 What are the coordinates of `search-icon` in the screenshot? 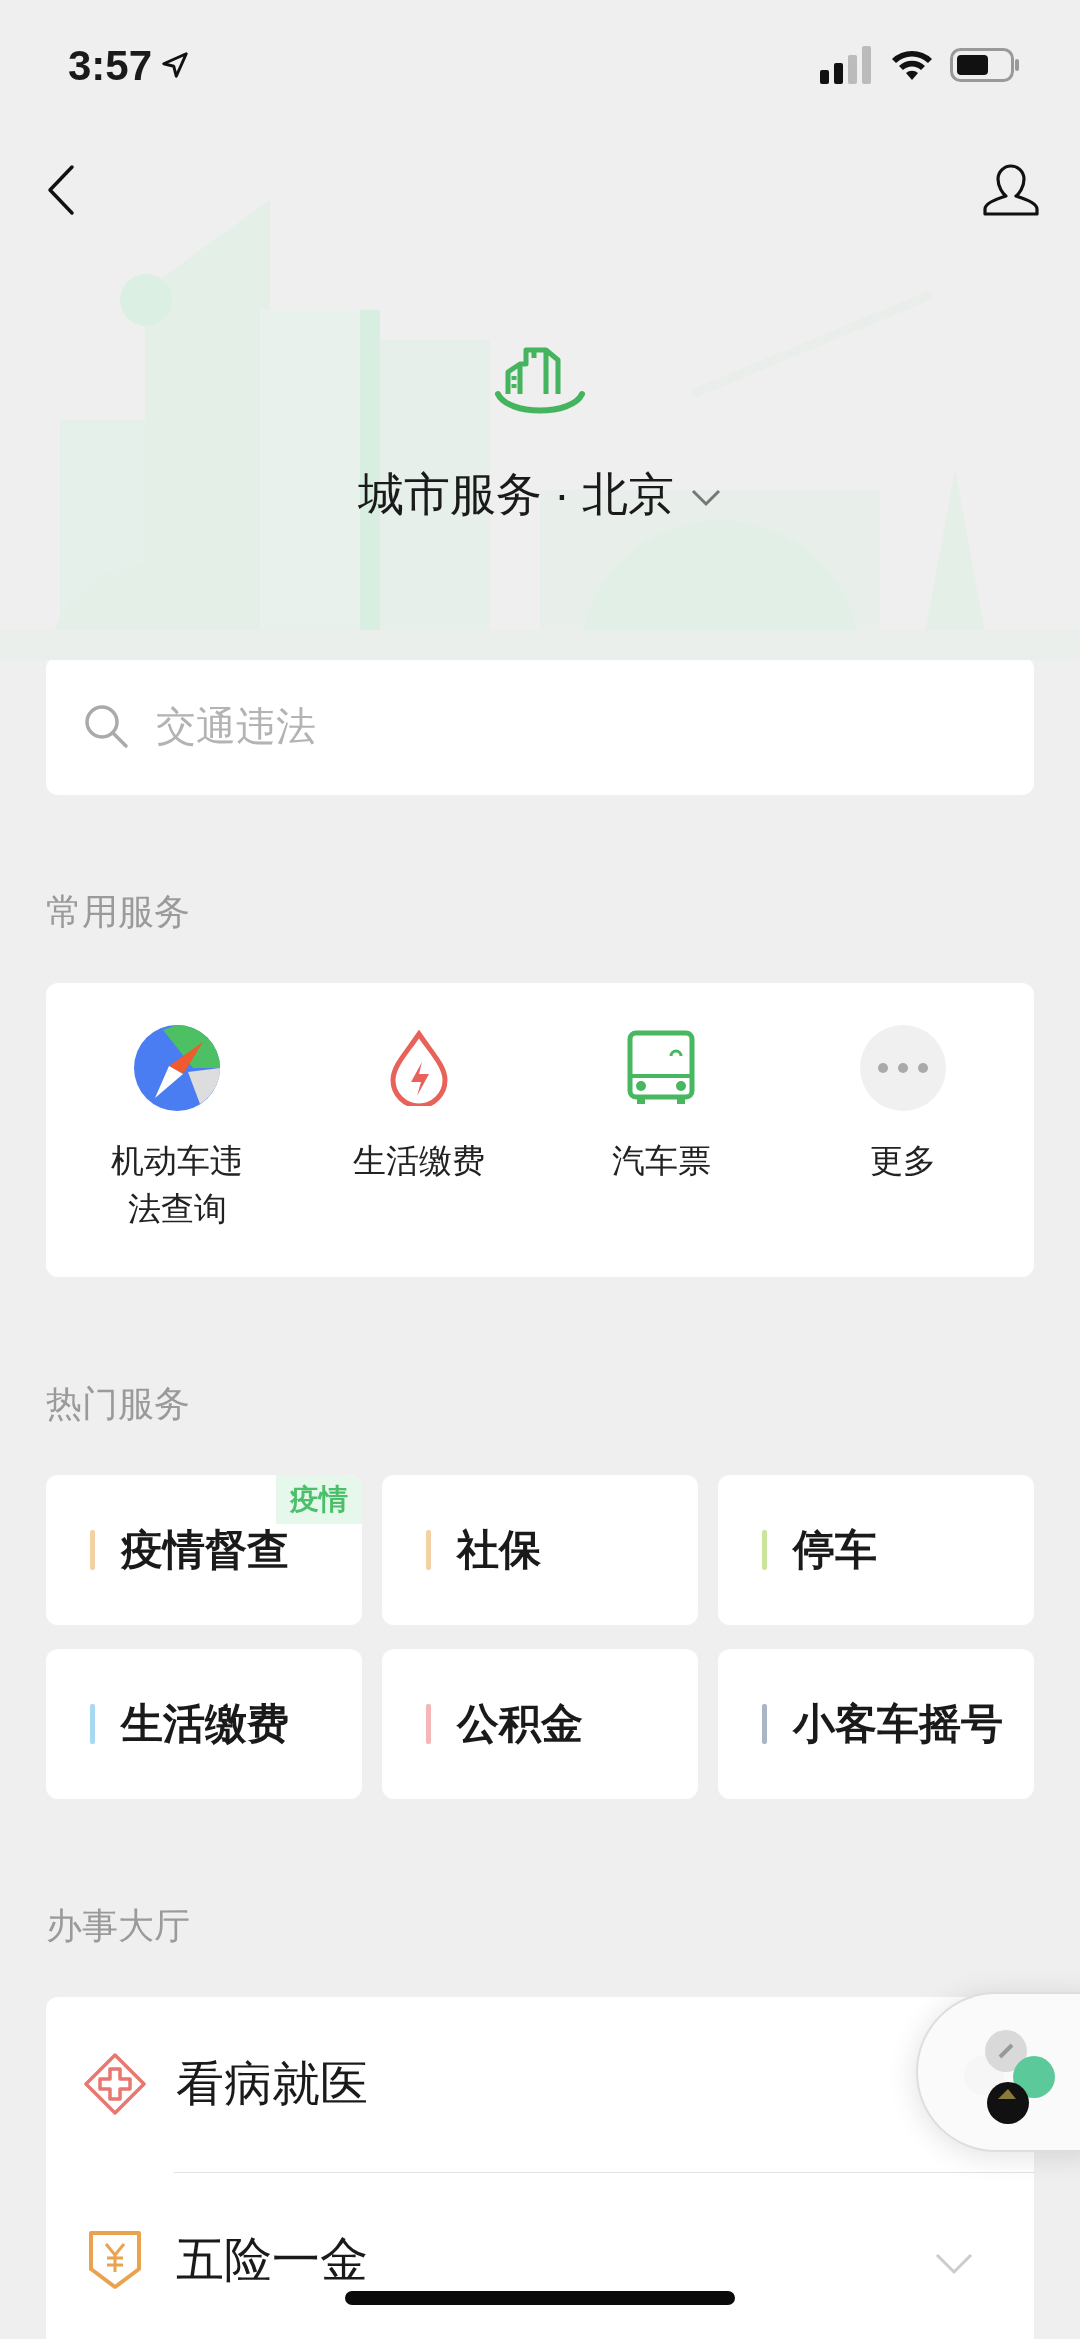 It's located at (106, 726).